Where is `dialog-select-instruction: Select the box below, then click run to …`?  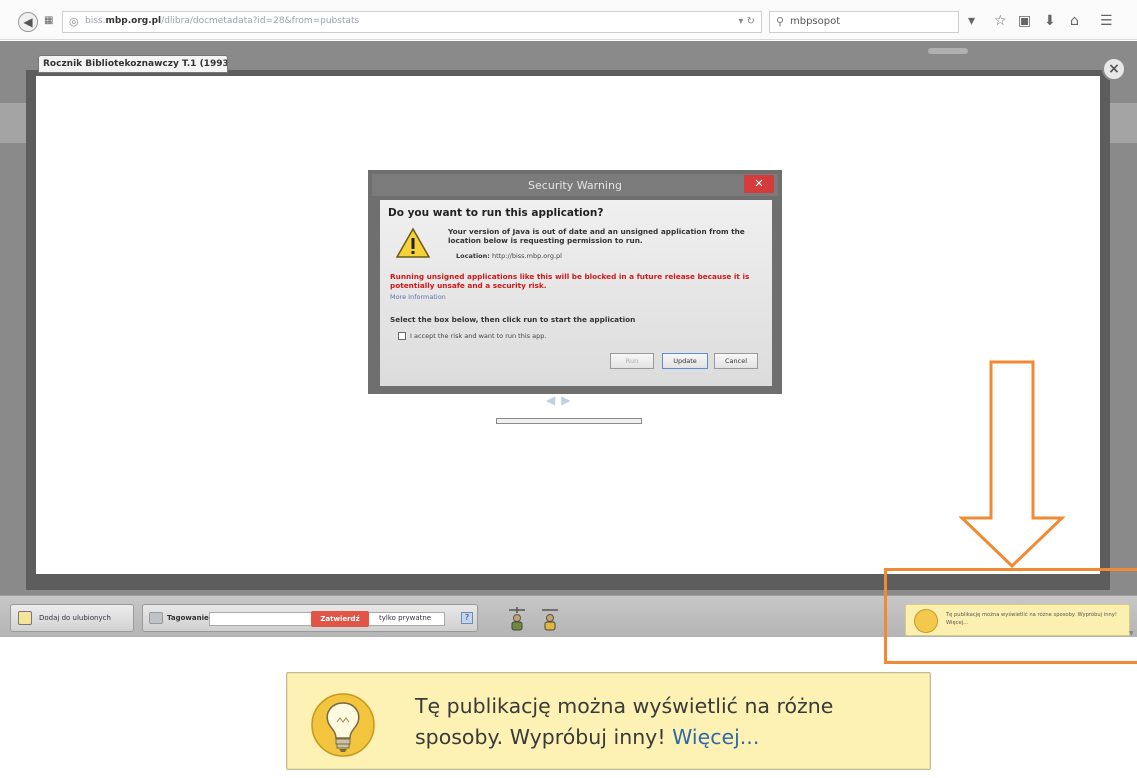
dialog-select-instruction: Select the box below, then click run to … is located at coordinates (513, 319).